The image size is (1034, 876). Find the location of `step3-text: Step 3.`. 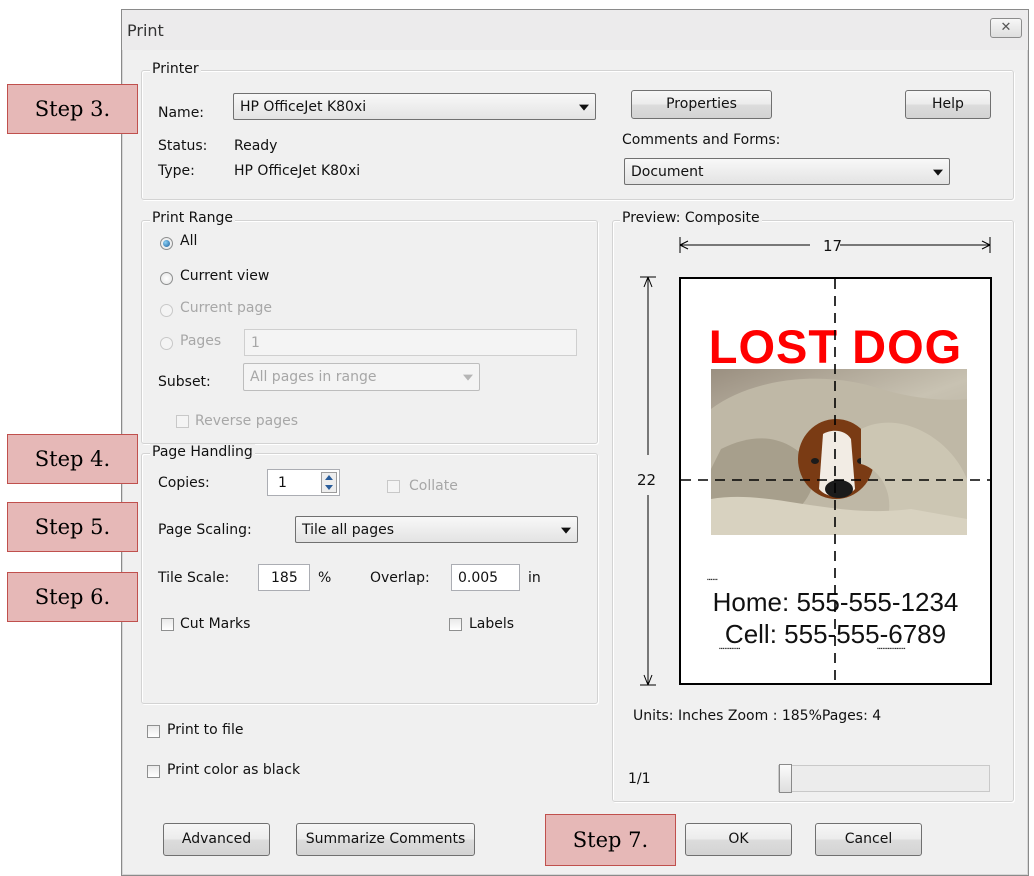

step3-text: Step 3. is located at coordinates (72, 109).